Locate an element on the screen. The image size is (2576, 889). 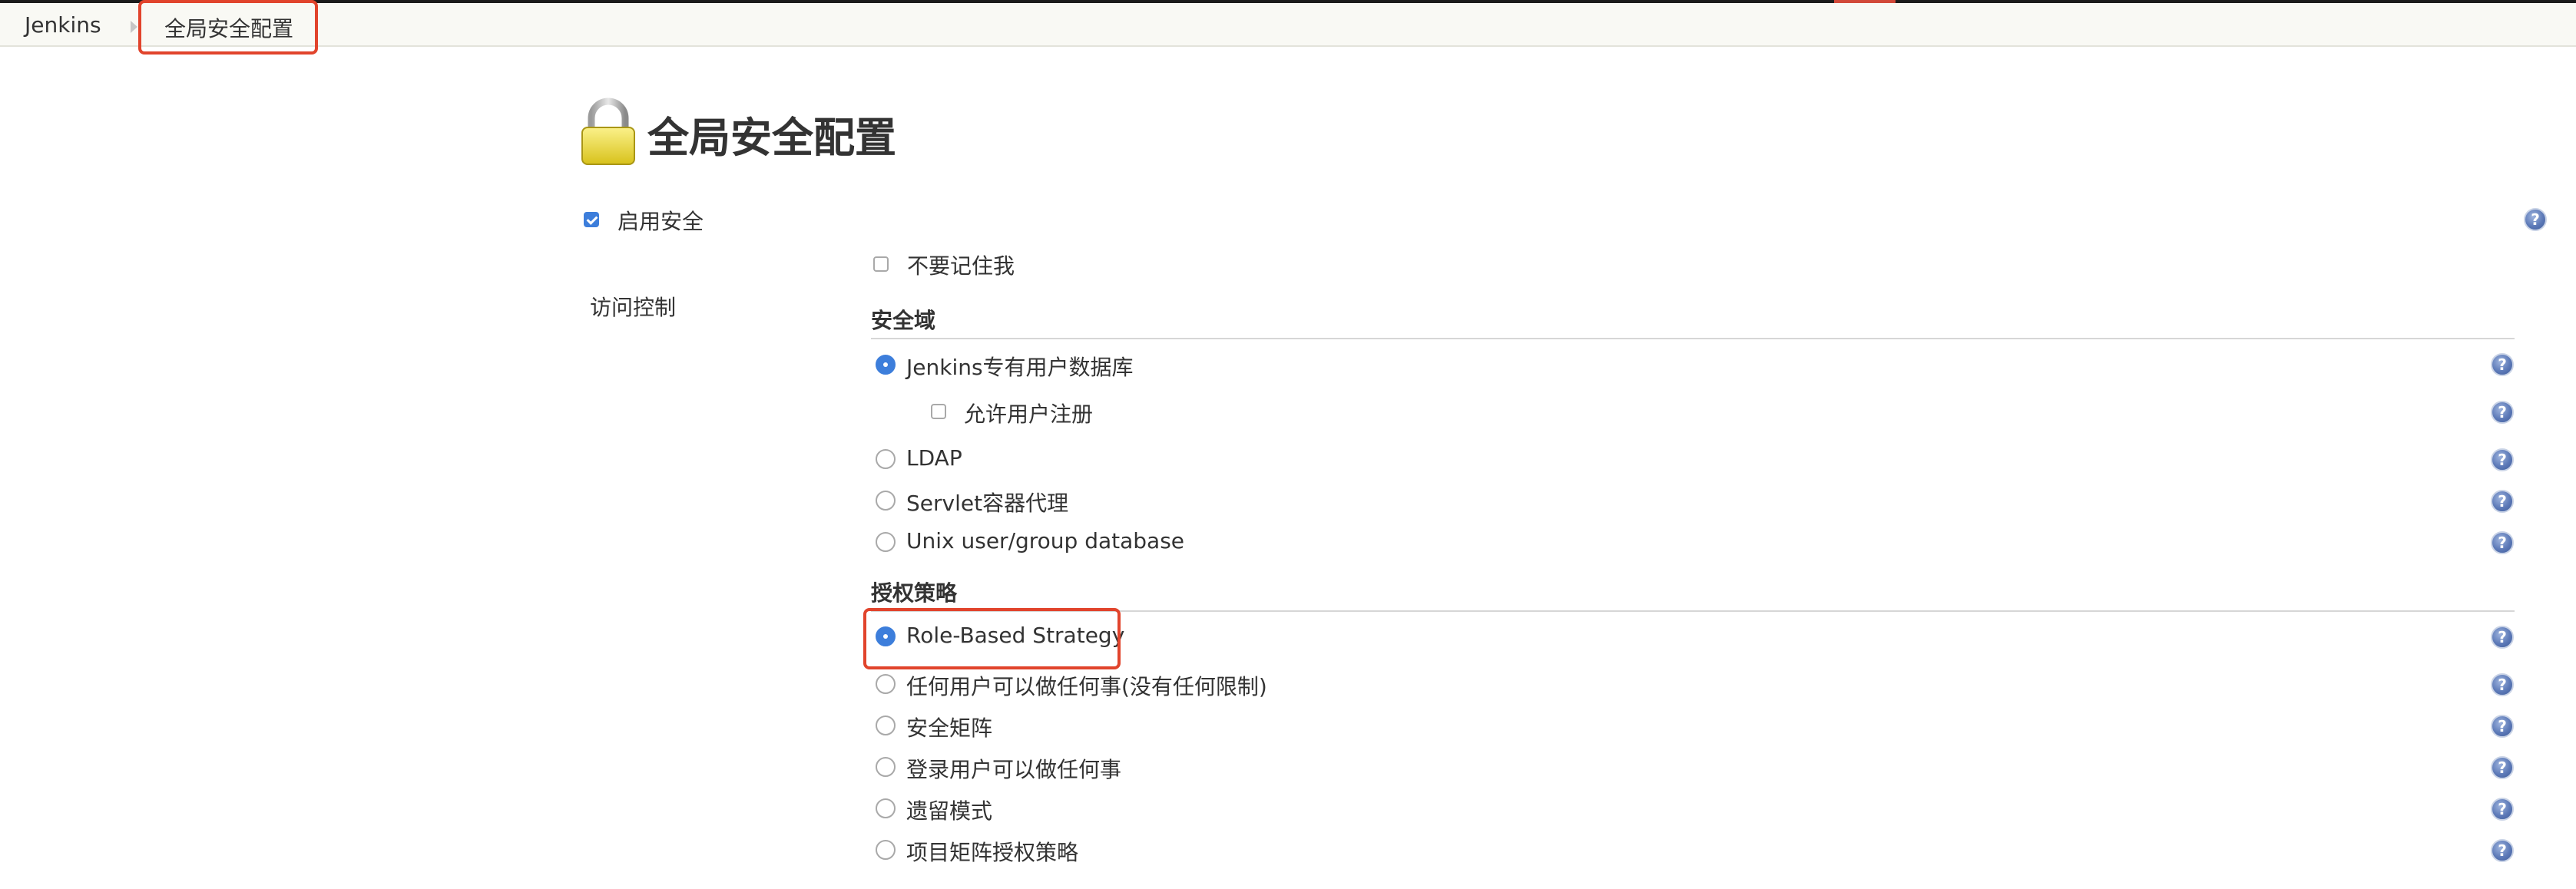
realm-unix-label: Unix user/group database is located at coordinates (1045, 541).